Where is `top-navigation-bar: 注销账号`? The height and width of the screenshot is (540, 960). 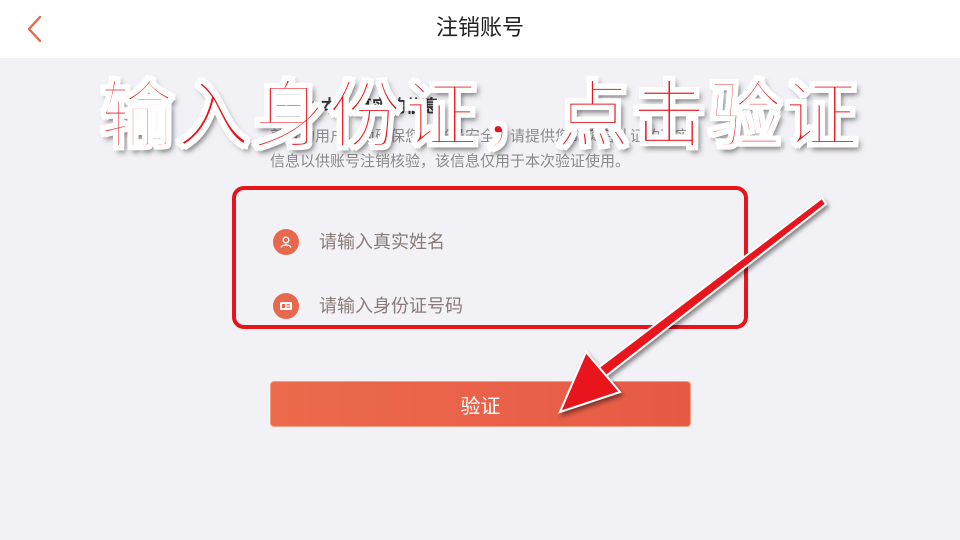
top-navigation-bar: 注销账号 is located at coordinates (480, 29).